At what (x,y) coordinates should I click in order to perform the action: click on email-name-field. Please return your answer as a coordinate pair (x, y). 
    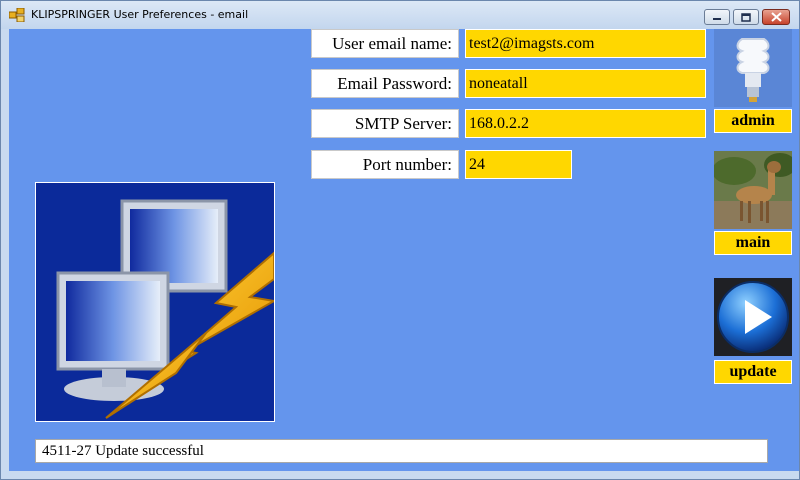
    Looking at the image, I should click on (585, 43).